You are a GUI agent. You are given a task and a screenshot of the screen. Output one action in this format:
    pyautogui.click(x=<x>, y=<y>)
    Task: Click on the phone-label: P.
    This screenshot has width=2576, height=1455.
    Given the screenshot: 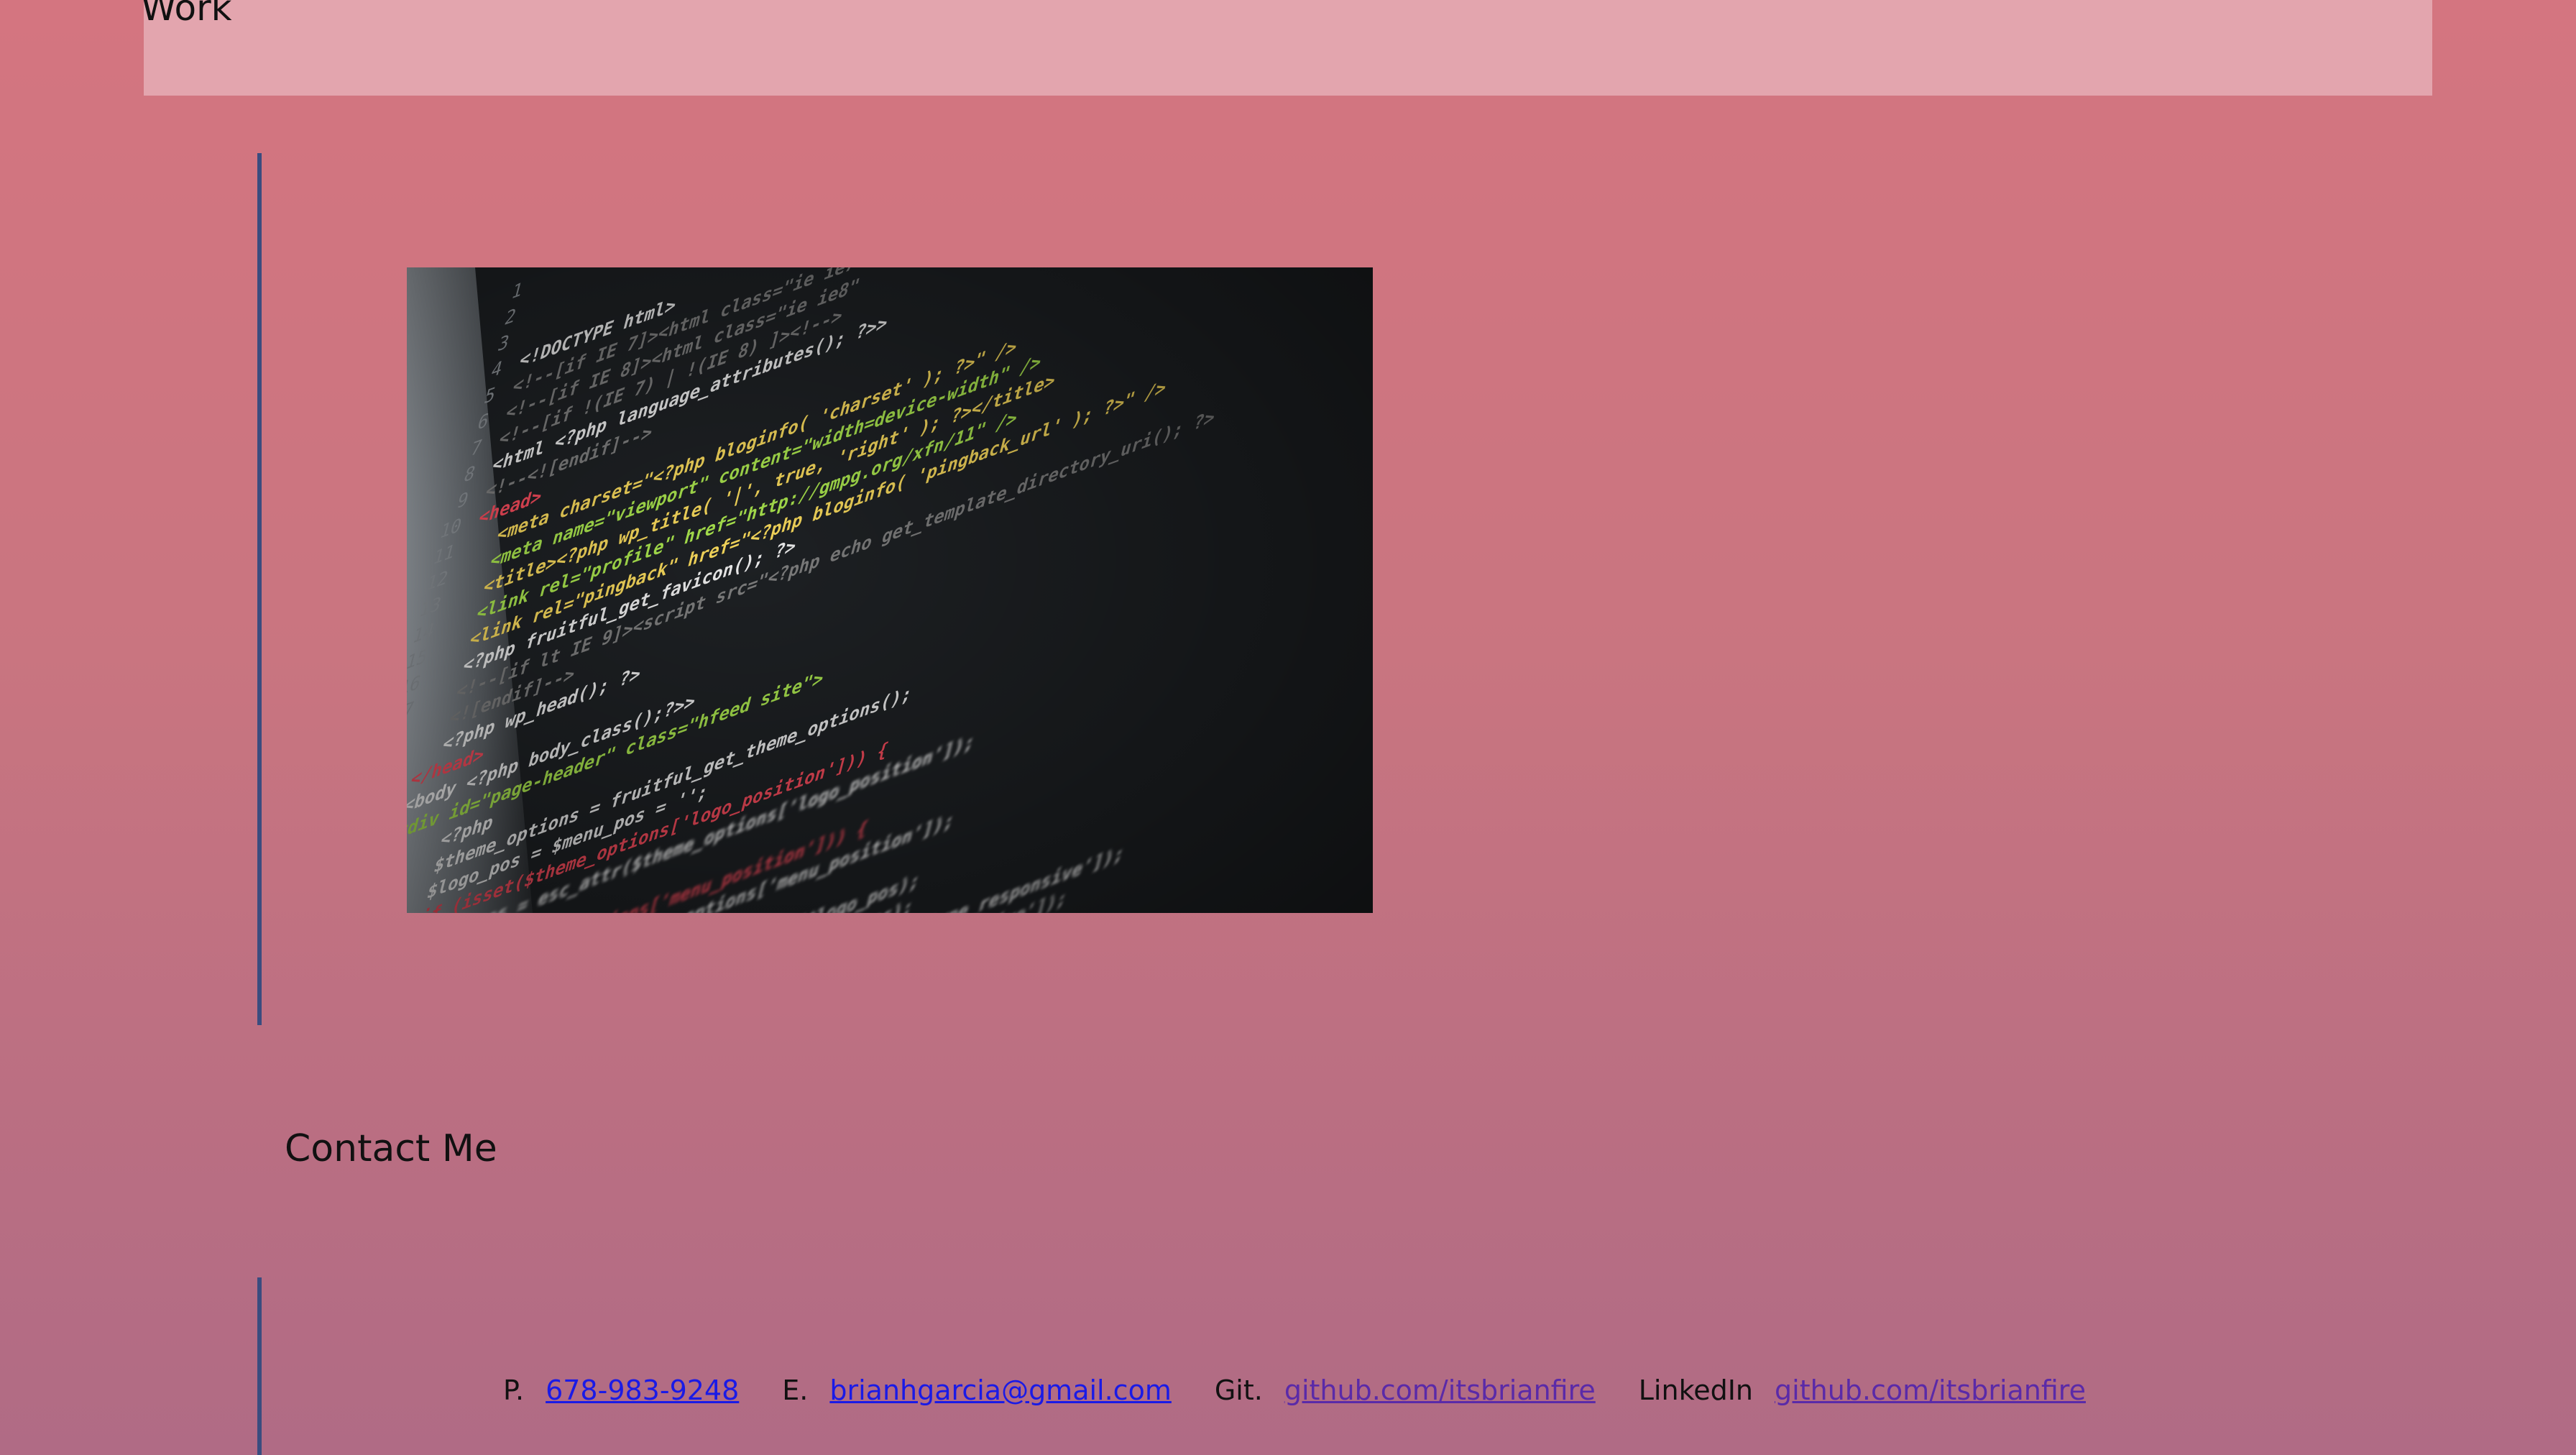 What is the action you would take?
    pyautogui.click(x=514, y=1390)
    